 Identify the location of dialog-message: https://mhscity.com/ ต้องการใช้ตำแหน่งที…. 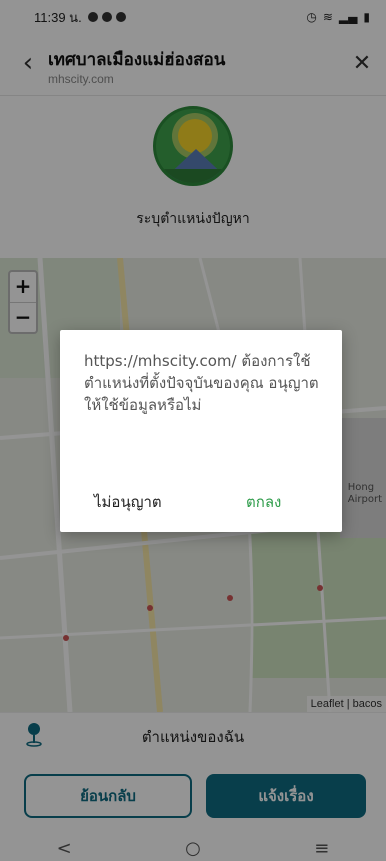
(201, 383).